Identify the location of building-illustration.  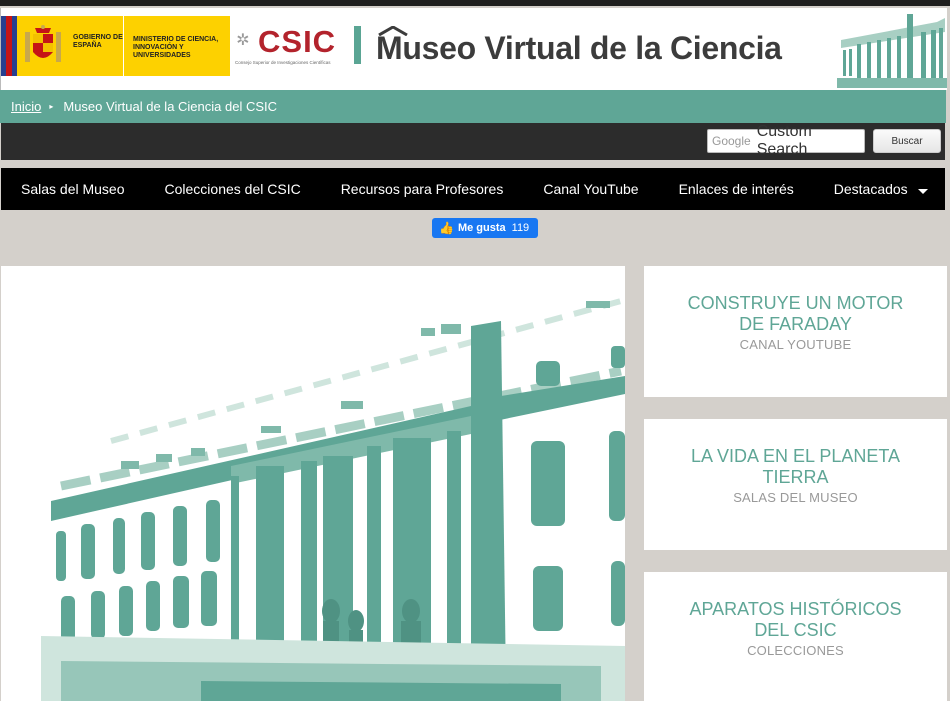
(892, 49).